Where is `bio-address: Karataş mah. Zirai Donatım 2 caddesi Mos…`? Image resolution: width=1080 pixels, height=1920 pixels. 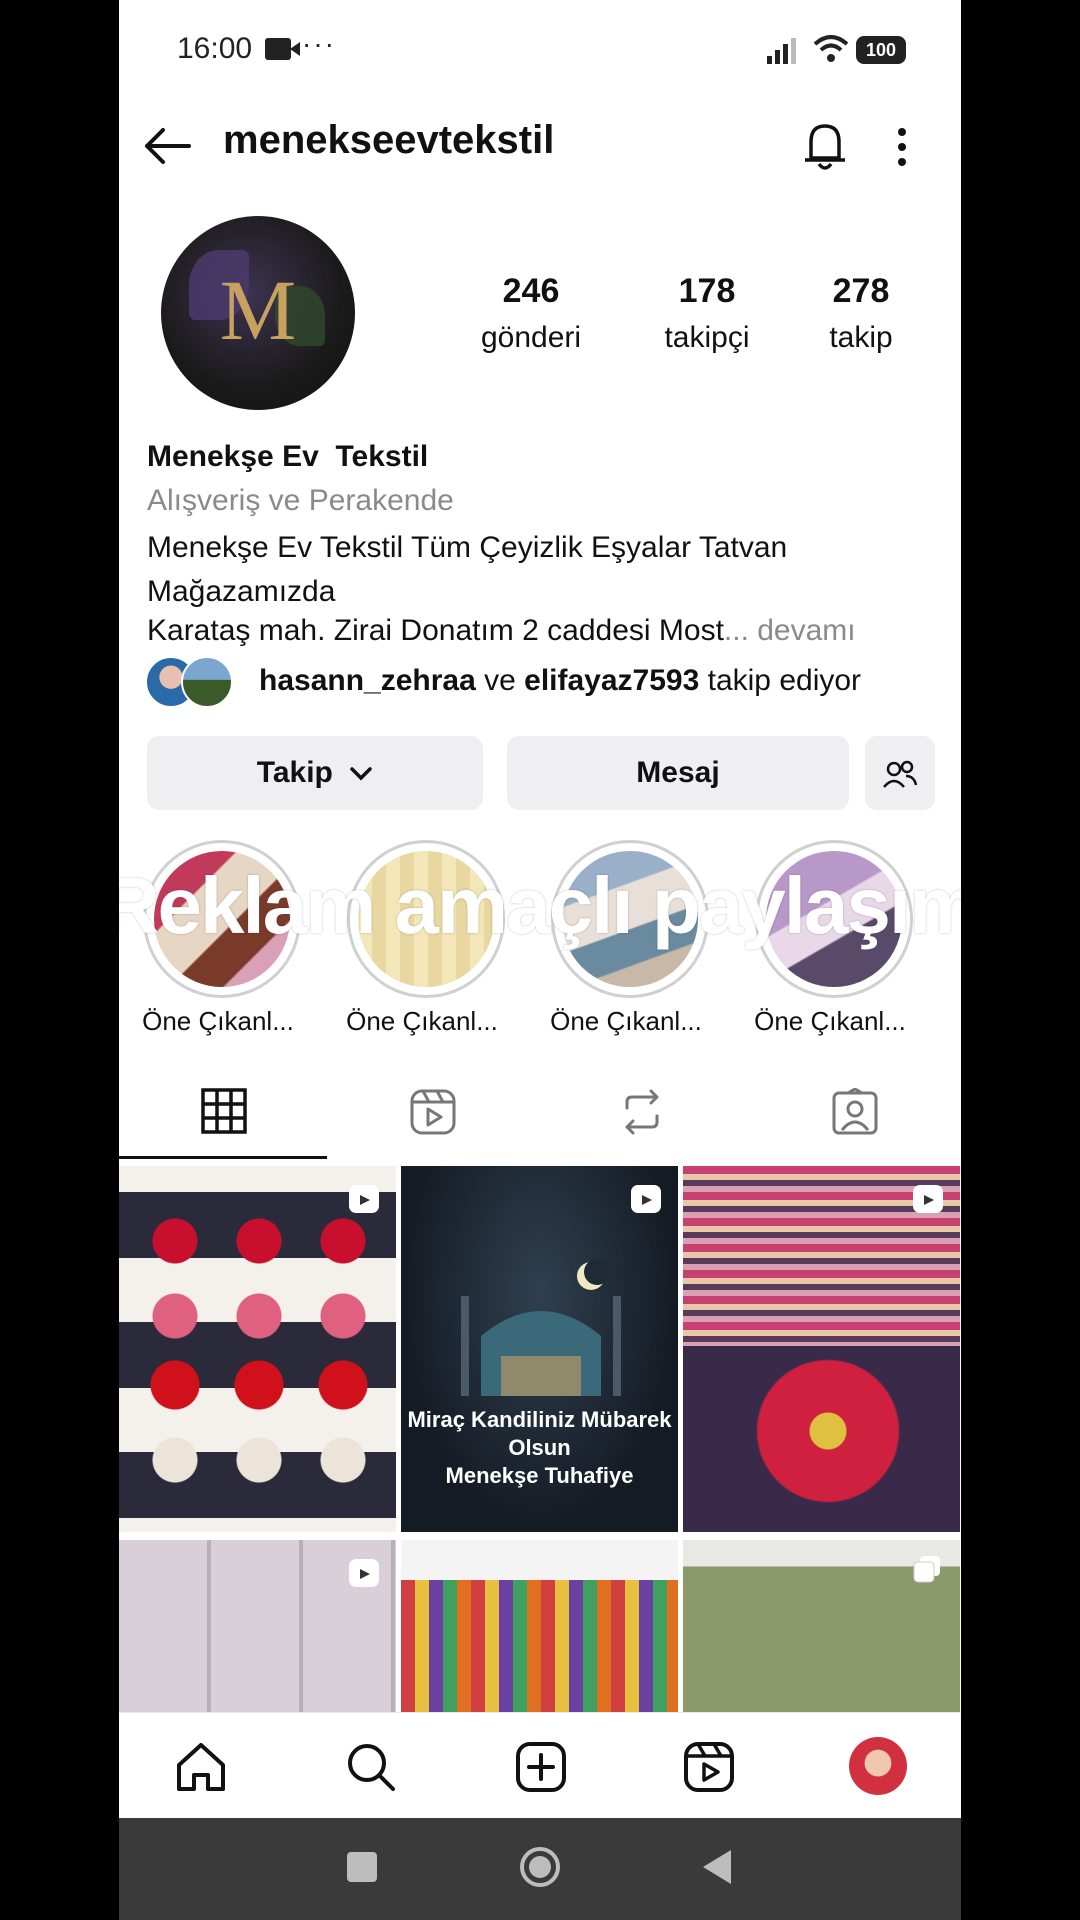
bio-address: Karataş mah. Zirai Donatım 2 caddesi Mos… is located at coordinates (547, 631).